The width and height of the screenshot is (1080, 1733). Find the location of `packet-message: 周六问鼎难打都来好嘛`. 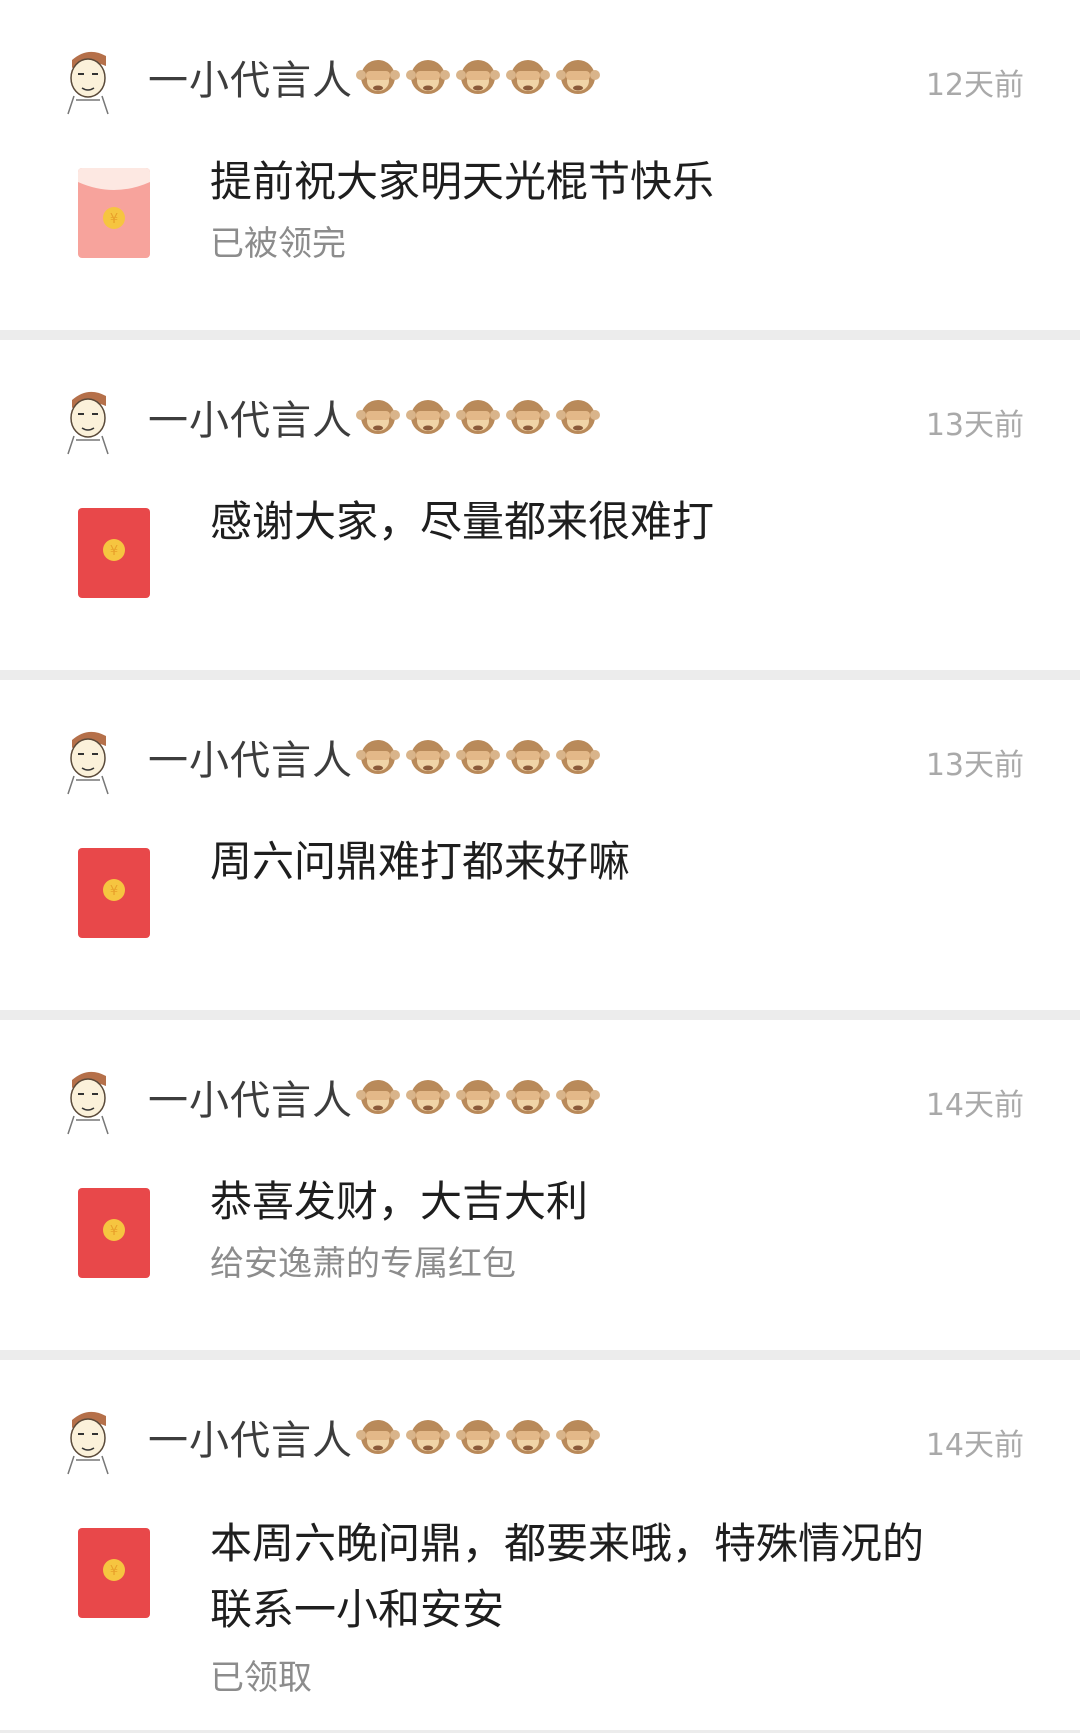

packet-message: 周六问鼎难打都来好嘛 is located at coordinates (420, 861).